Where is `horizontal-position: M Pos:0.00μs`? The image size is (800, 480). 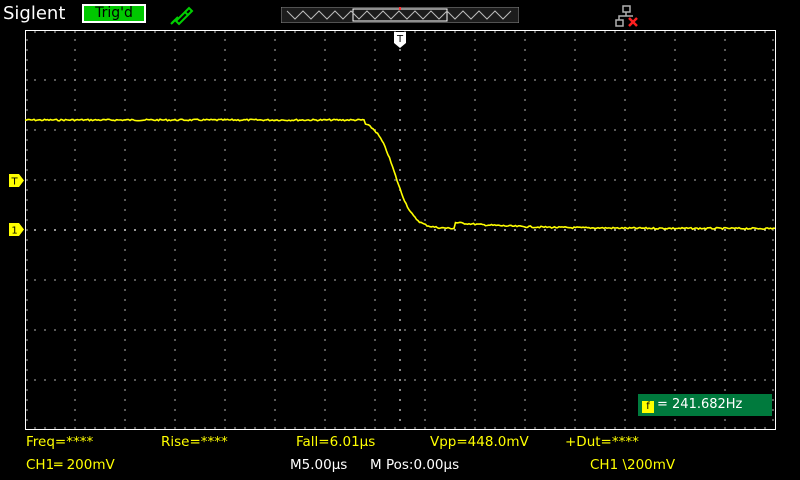 horizontal-position: M Pos:0.00μs is located at coordinates (414, 465).